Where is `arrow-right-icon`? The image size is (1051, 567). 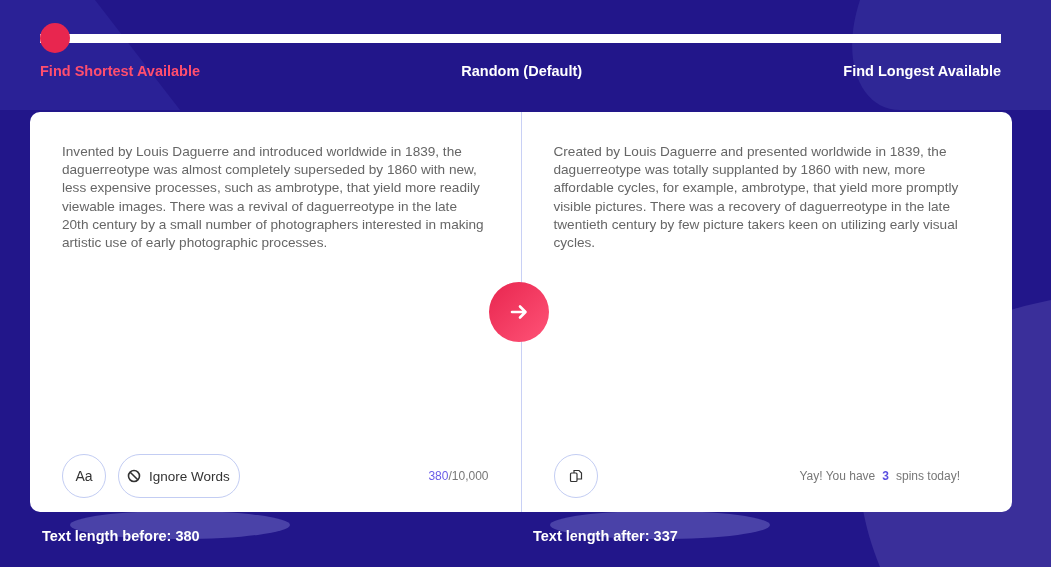
arrow-right-icon is located at coordinates (519, 312).